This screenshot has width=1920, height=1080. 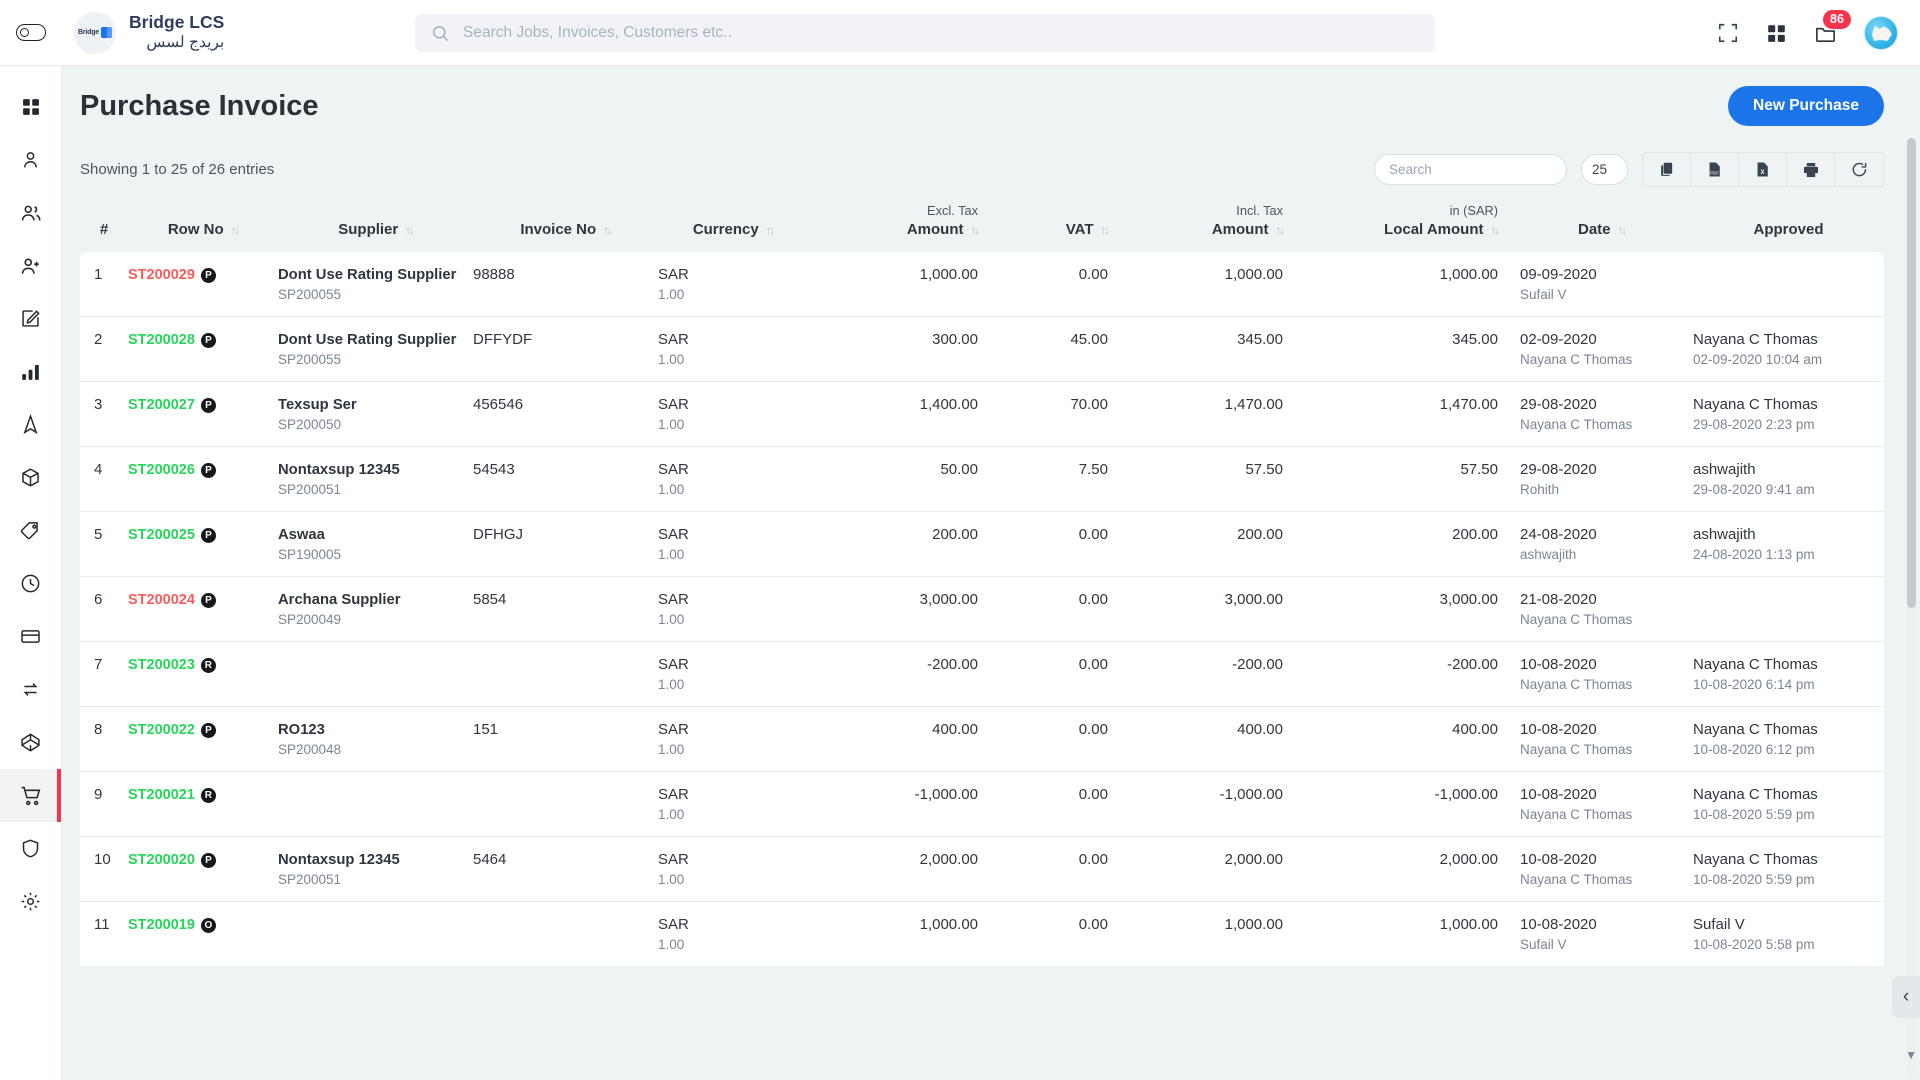 What do you see at coordinates (1667, 169) in the screenshot?
I see `copy-button` at bounding box center [1667, 169].